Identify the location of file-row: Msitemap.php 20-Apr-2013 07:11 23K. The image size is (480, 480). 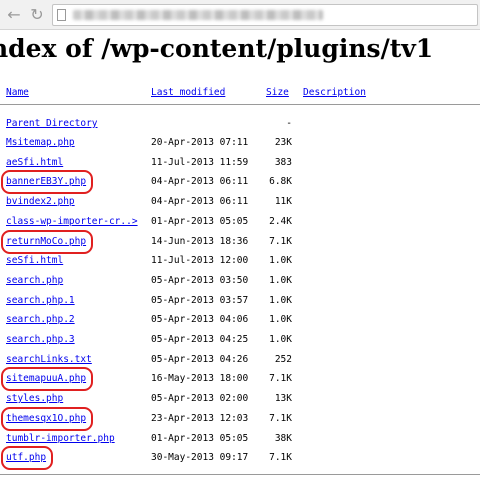
(240, 143).